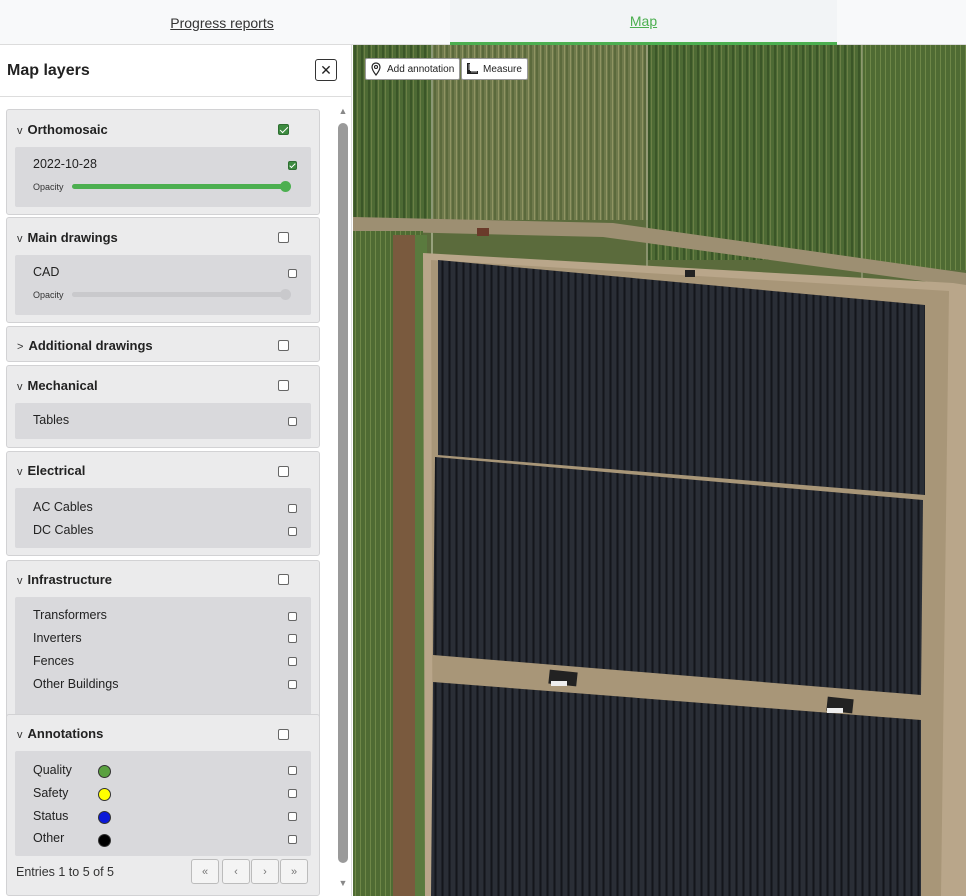 The width and height of the screenshot is (966, 896). Describe the element at coordinates (265, 871) in the screenshot. I see `next-page-button: ›` at that location.